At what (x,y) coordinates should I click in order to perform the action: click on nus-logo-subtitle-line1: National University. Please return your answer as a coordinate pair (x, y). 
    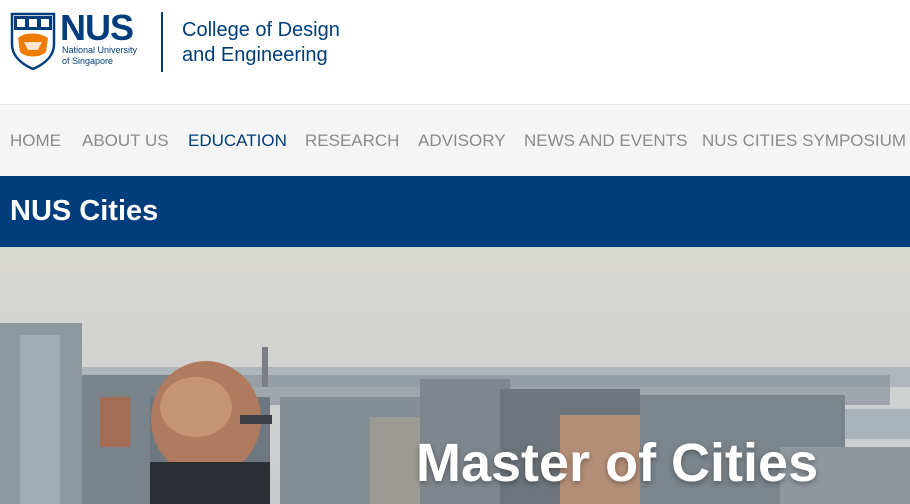
    Looking at the image, I should click on (100, 50).